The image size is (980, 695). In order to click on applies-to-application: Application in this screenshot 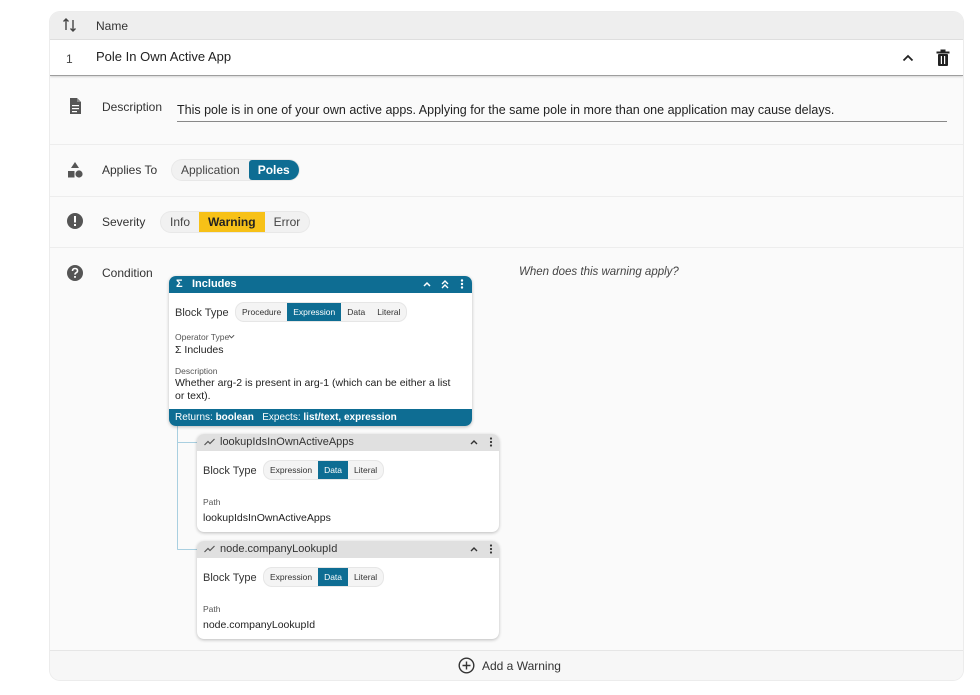, I will do `click(210, 170)`.